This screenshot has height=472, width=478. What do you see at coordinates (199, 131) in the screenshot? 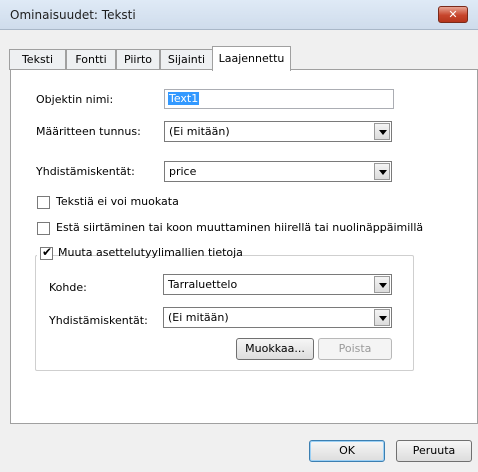
I see `attribute-id-value: (Ei mitään)` at bounding box center [199, 131].